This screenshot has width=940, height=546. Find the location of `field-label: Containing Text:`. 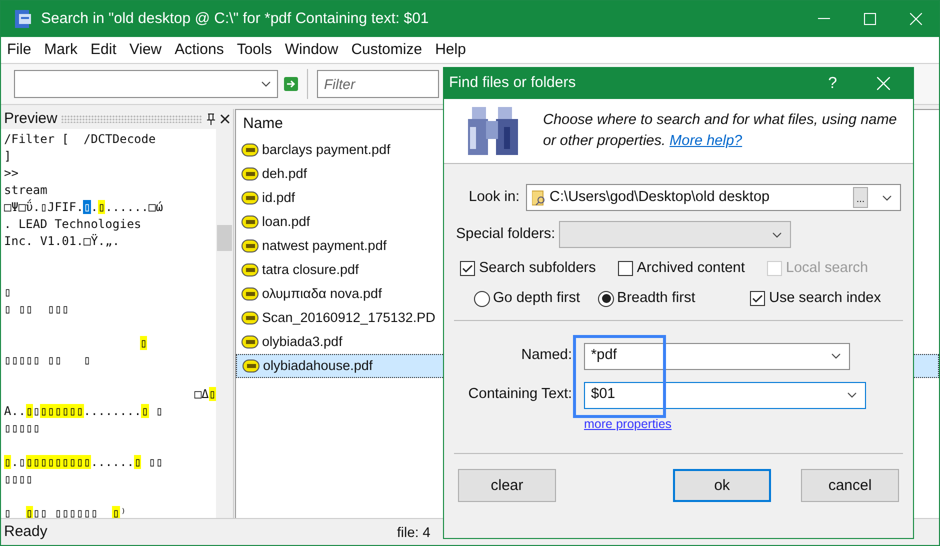

field-label: Containing Text: is located at coordinates (519, 394).